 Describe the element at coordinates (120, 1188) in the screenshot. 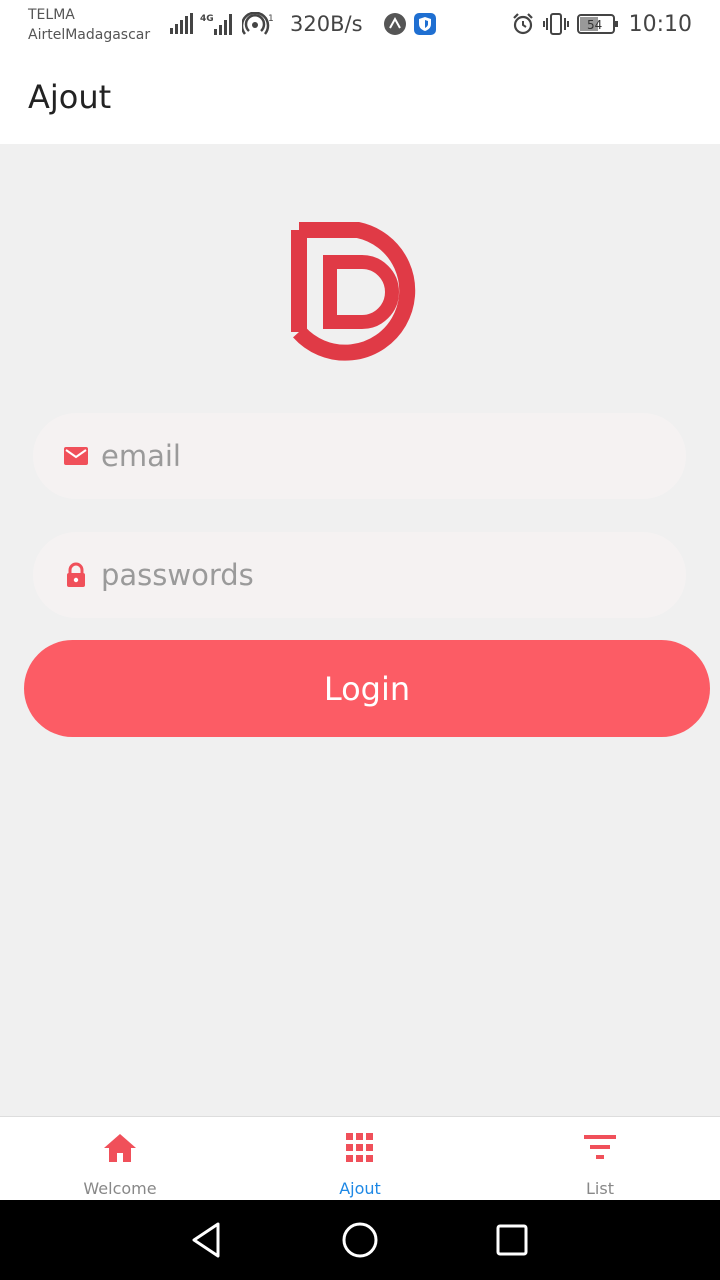

I see `tab-label: Welcome` at that location.